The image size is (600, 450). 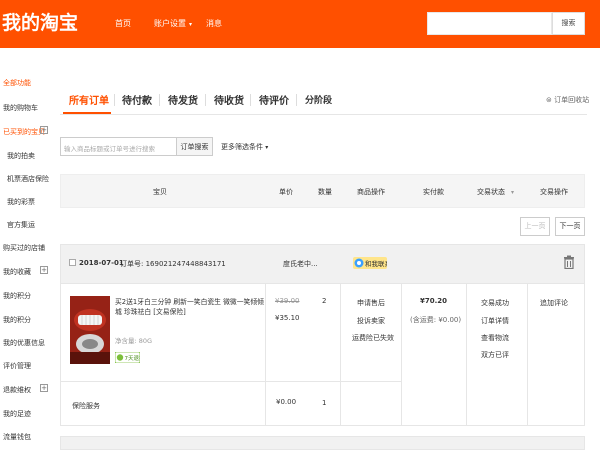 I want to click on complain-seller-link: 投诉卖家, so click(x=371, y=321).